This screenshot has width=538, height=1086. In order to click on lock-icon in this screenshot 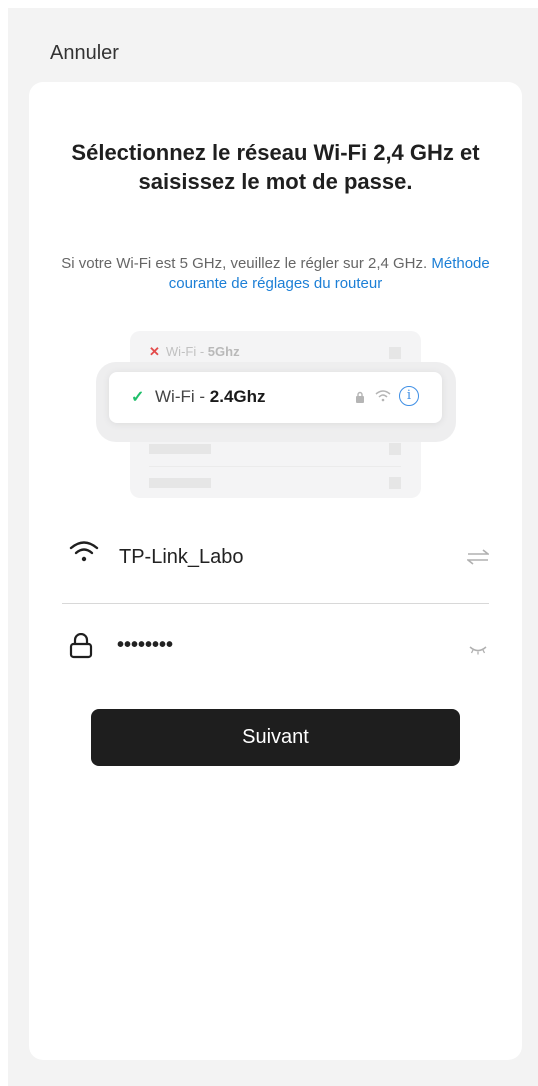, I will do `click(81, 648)`.